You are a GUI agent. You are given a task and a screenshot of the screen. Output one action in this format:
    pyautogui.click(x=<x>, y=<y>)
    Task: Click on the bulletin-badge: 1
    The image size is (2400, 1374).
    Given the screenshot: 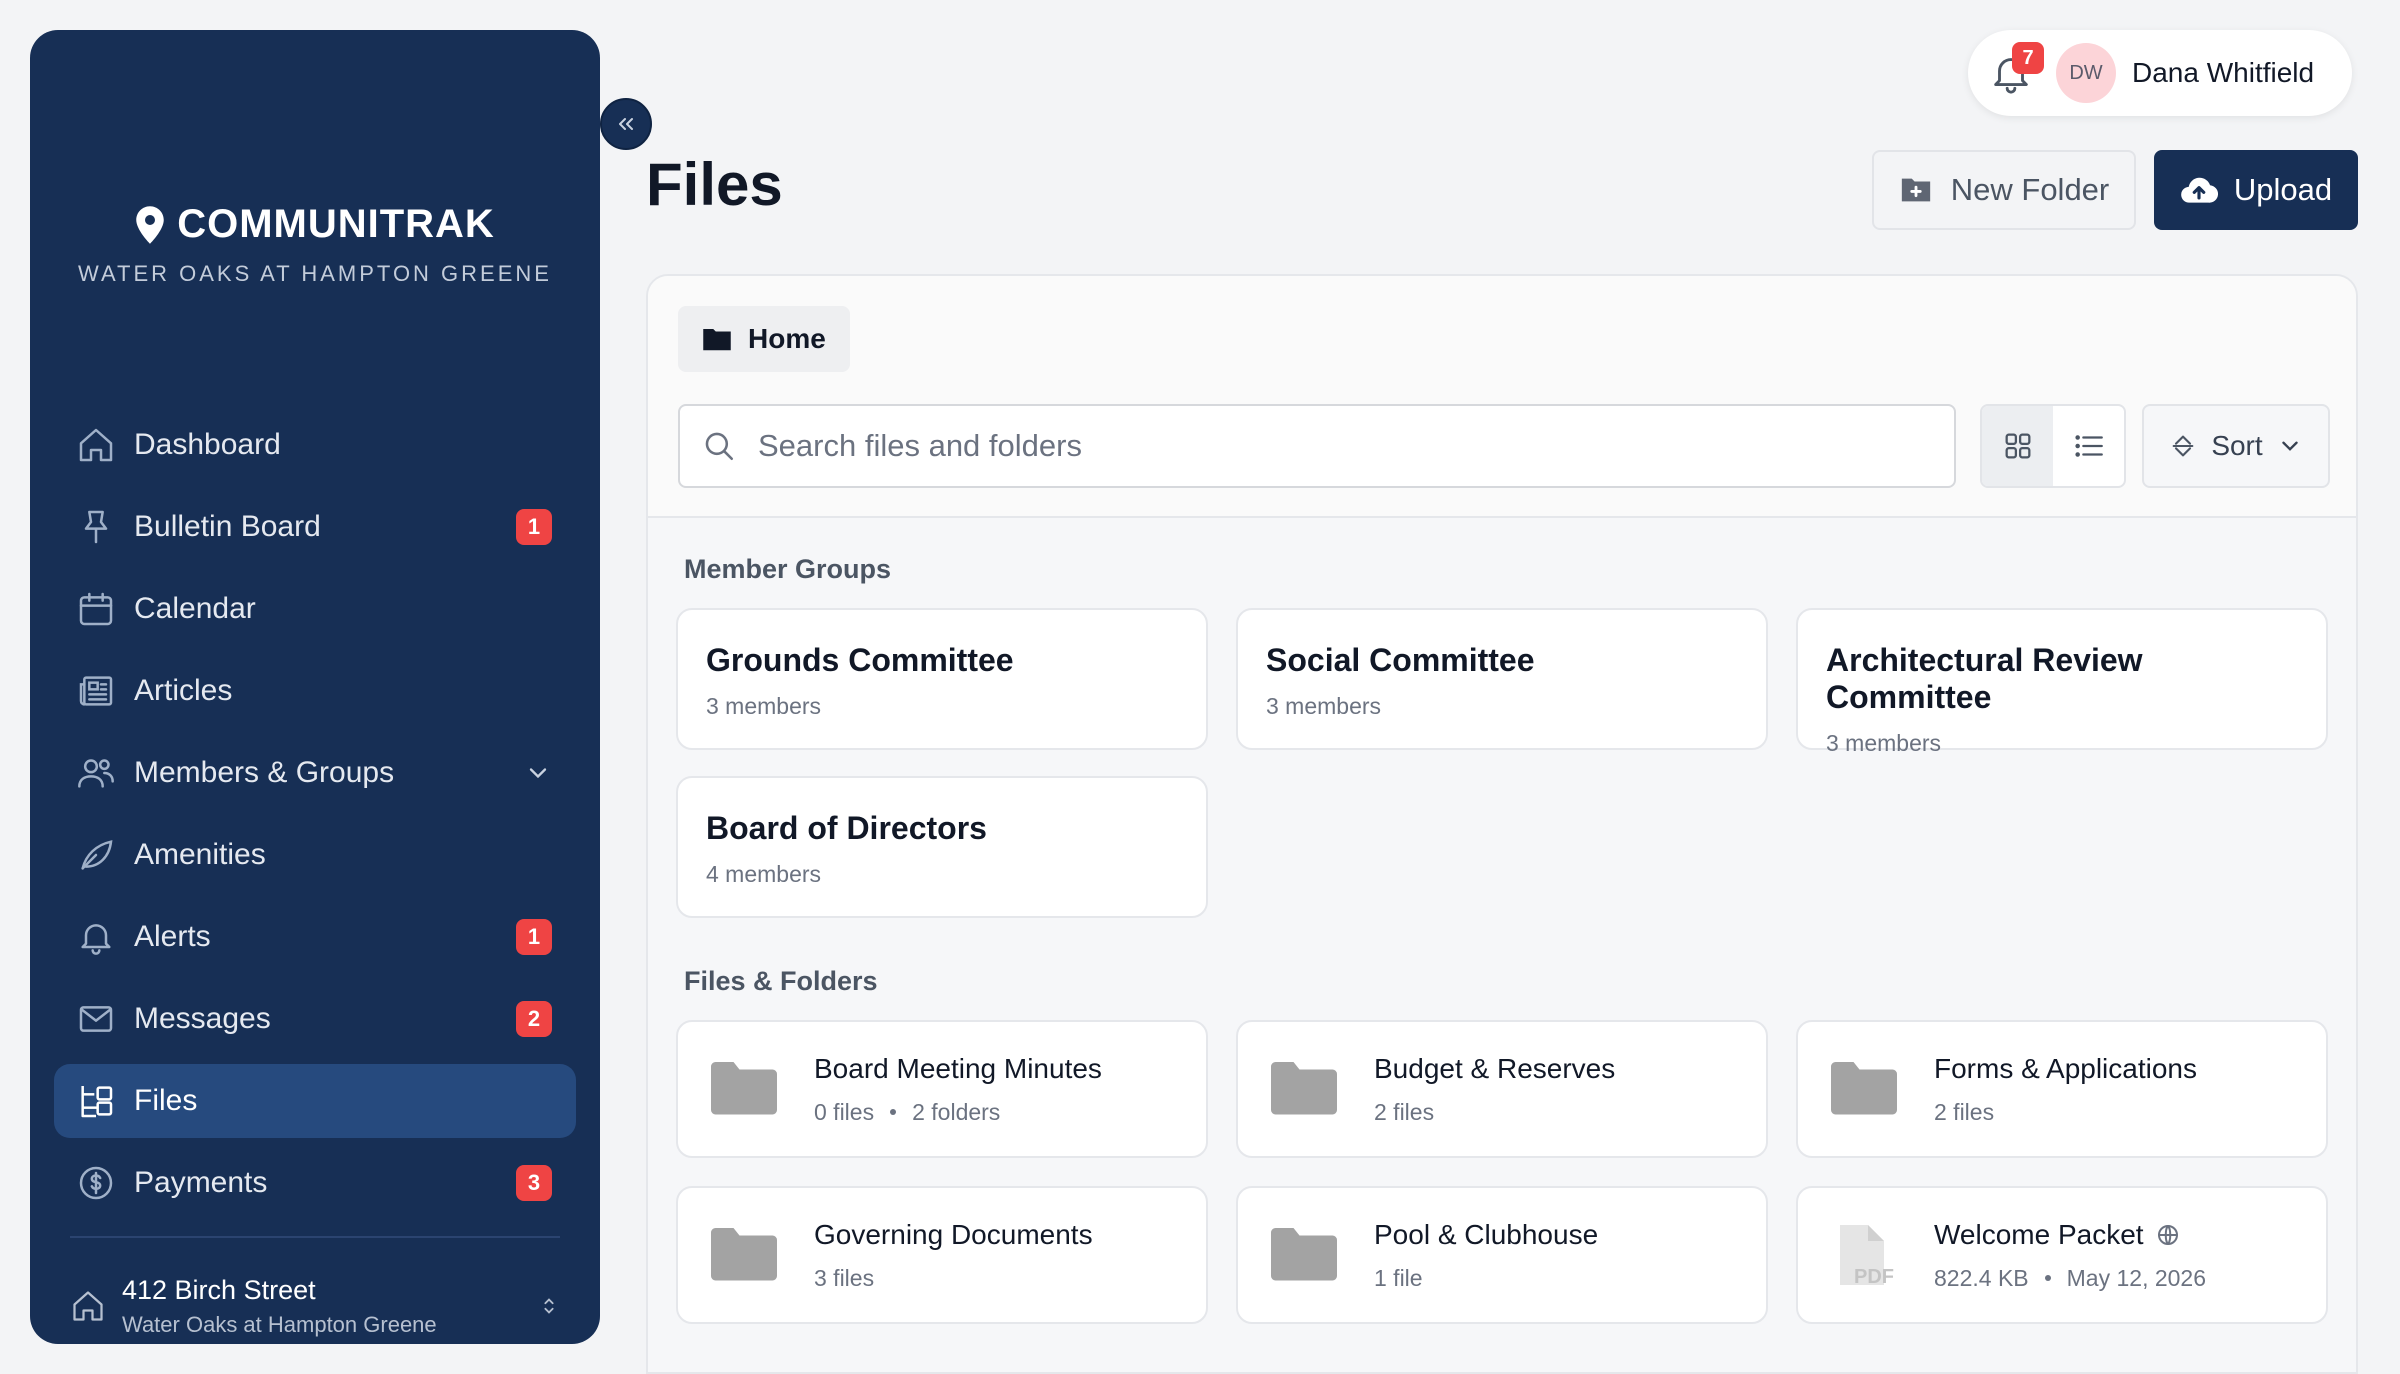 What is the action you would take?
    pyautogui.click(x=534, y=527)
    